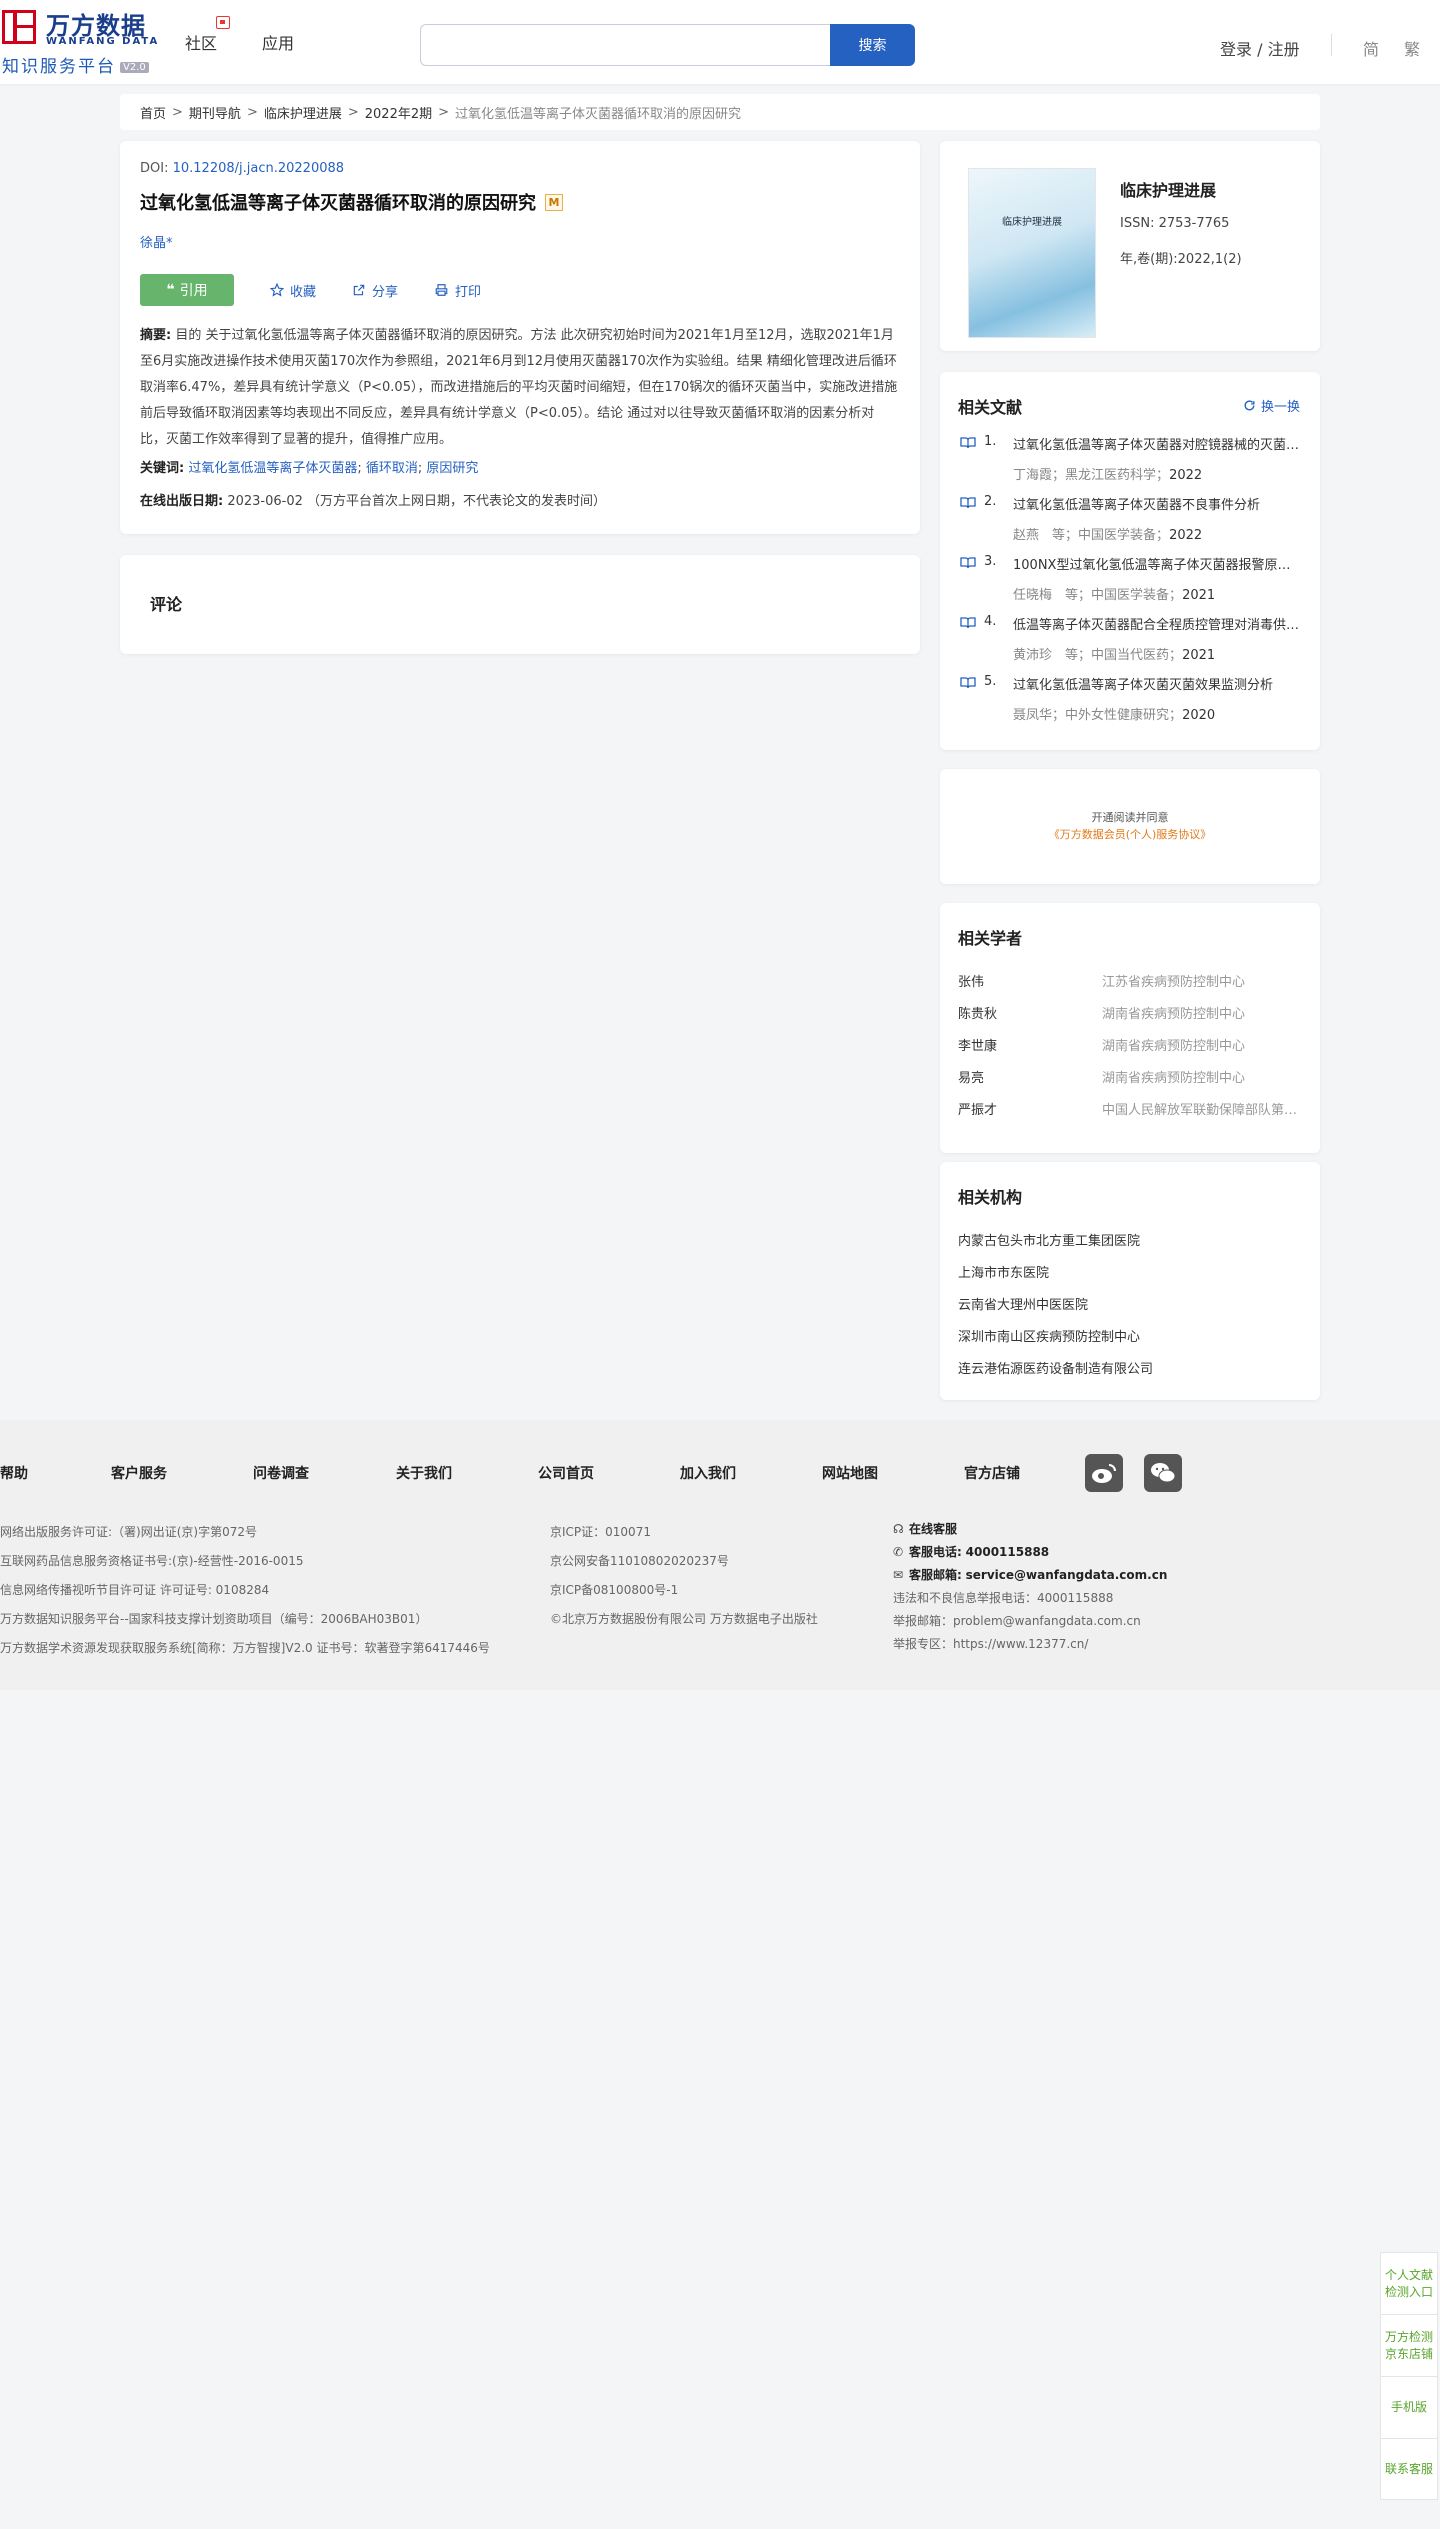 This screenshot has width=1440, height=2529. What do you see at coordinates (977, 1012) in the screenshot?
I see `scholar-name: 陈贵秋` at bounding box center [977, 1012].